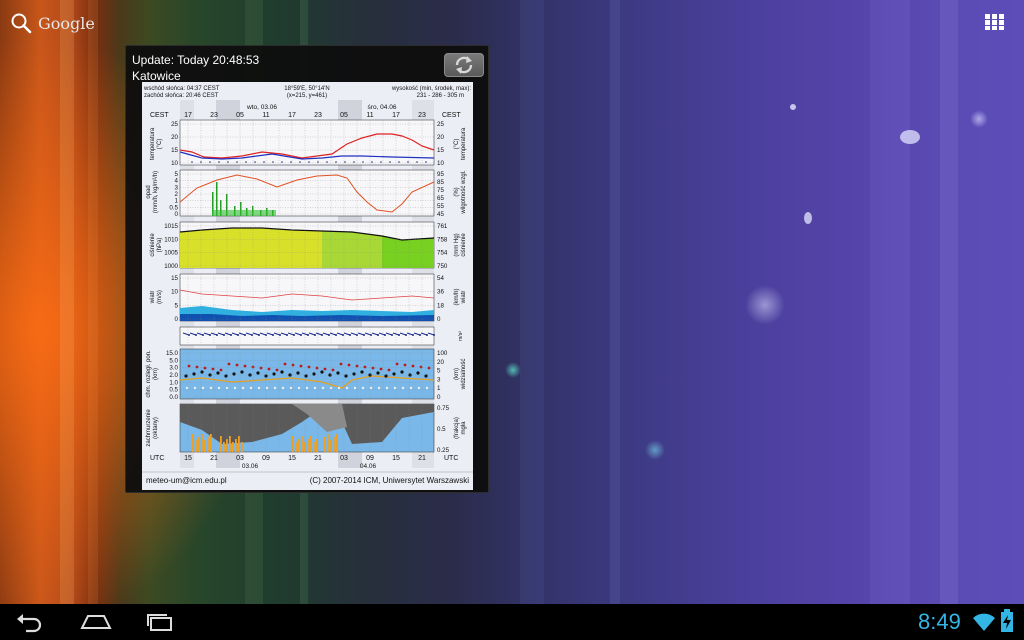  I want to click on axis-tick-right: 45, so click(440, 214).